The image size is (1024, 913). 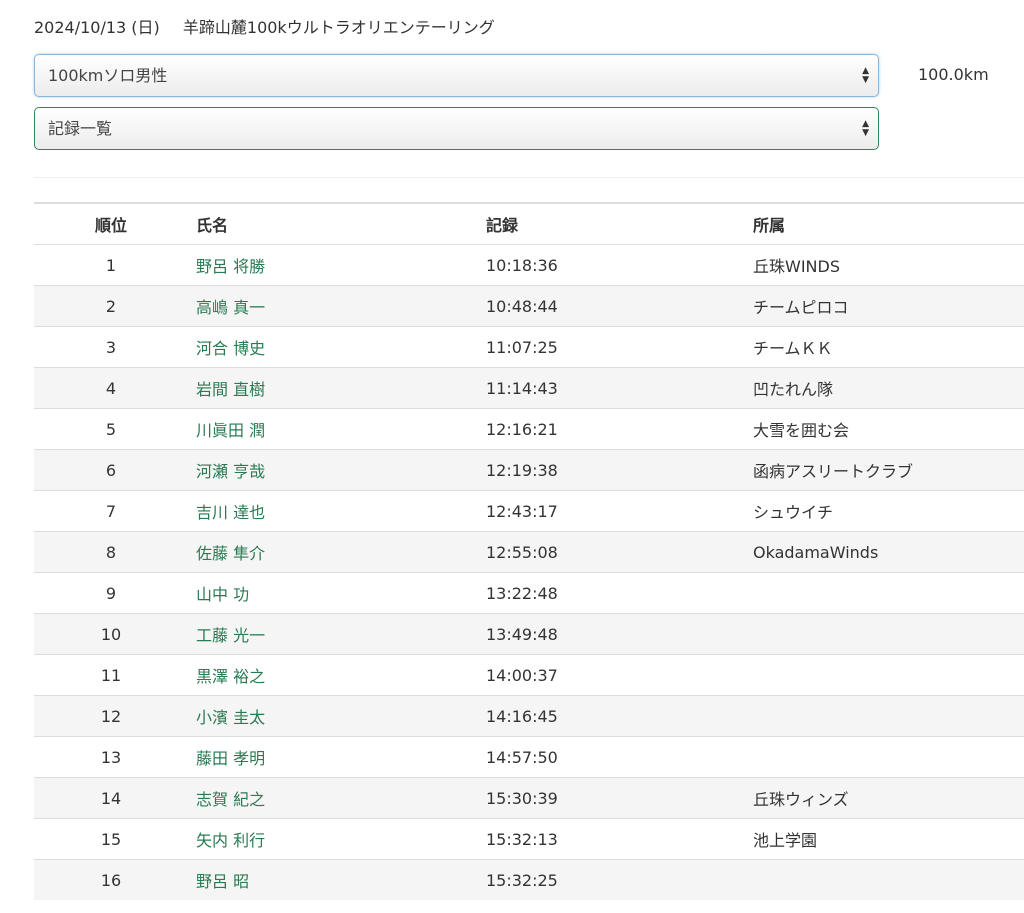 I want to click on table-row: 4 岩間 直樹 11:14:43 凹たれん隊, so click(x=529, y=388).